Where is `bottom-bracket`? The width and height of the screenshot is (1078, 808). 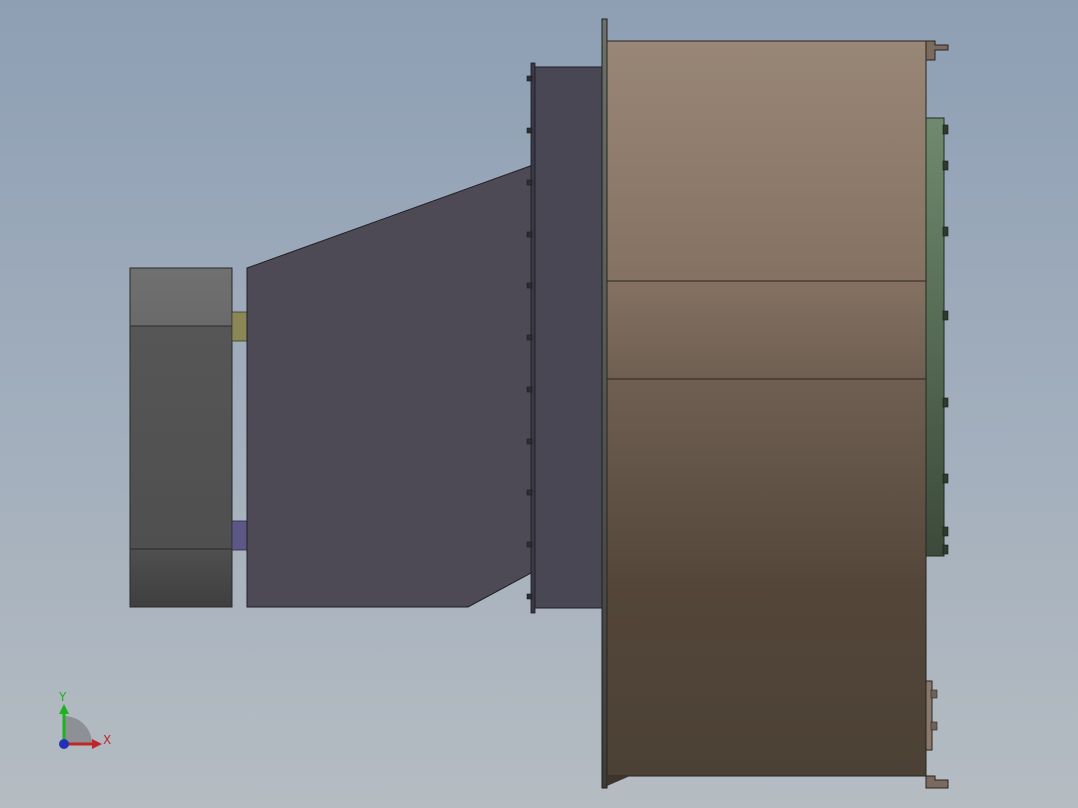
bottom-bracket is located at coordinates (937, 734).